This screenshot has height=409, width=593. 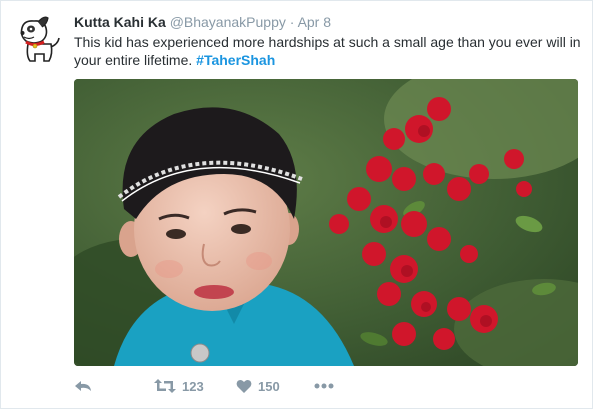 I want to click on timestamp: Apr 8, so click(x=314, y=22).